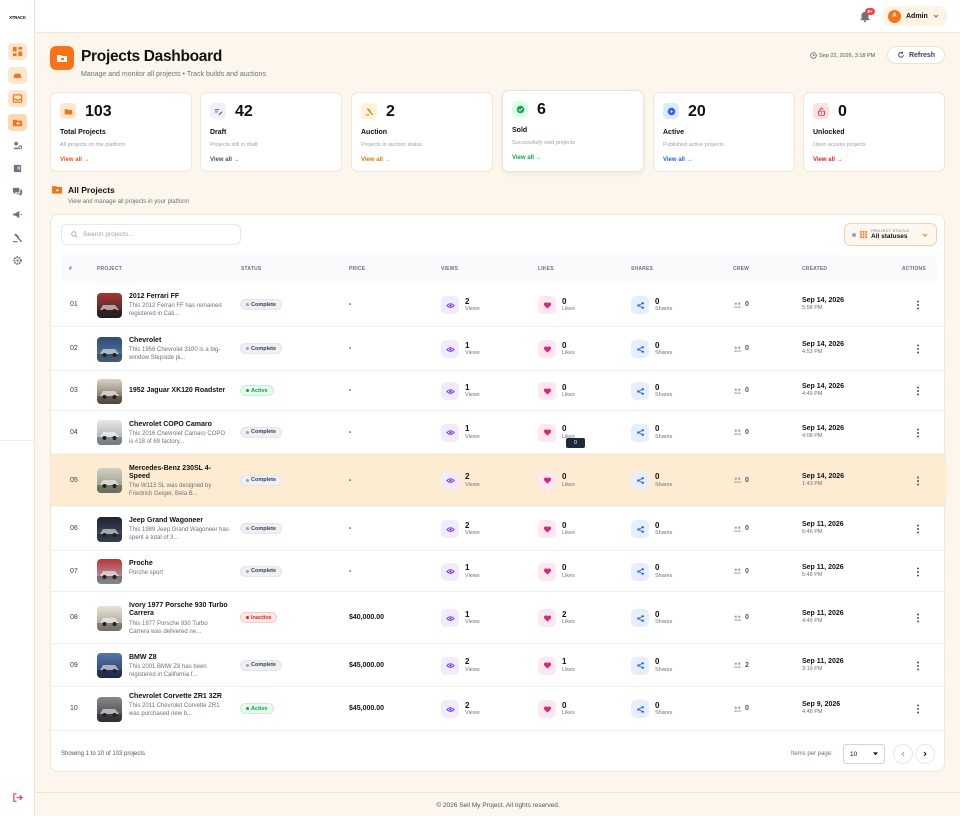 This screenshot has width=960, height=816. Describe the element at coordinates (179, 297) in the screenshot. I see `project-name: 2012 Ferrari FF` at that location.